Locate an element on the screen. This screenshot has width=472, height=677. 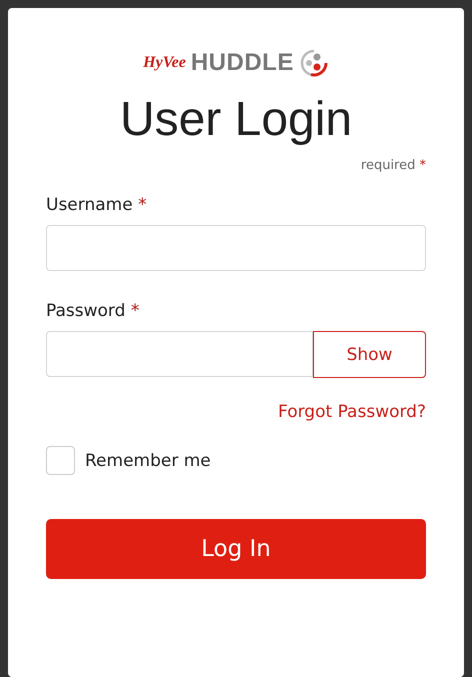
username-field is located at coordinates (236, 248).